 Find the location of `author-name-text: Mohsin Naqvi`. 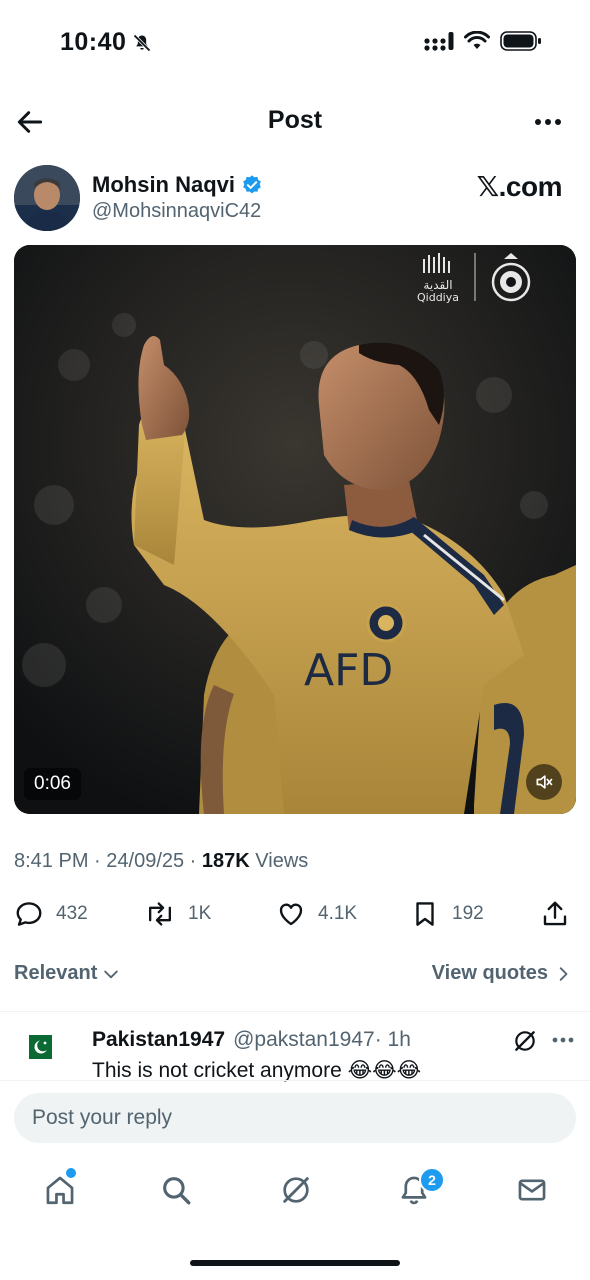

author-name-text: Mohsin Naqvi is located at coordinates (164, 184).